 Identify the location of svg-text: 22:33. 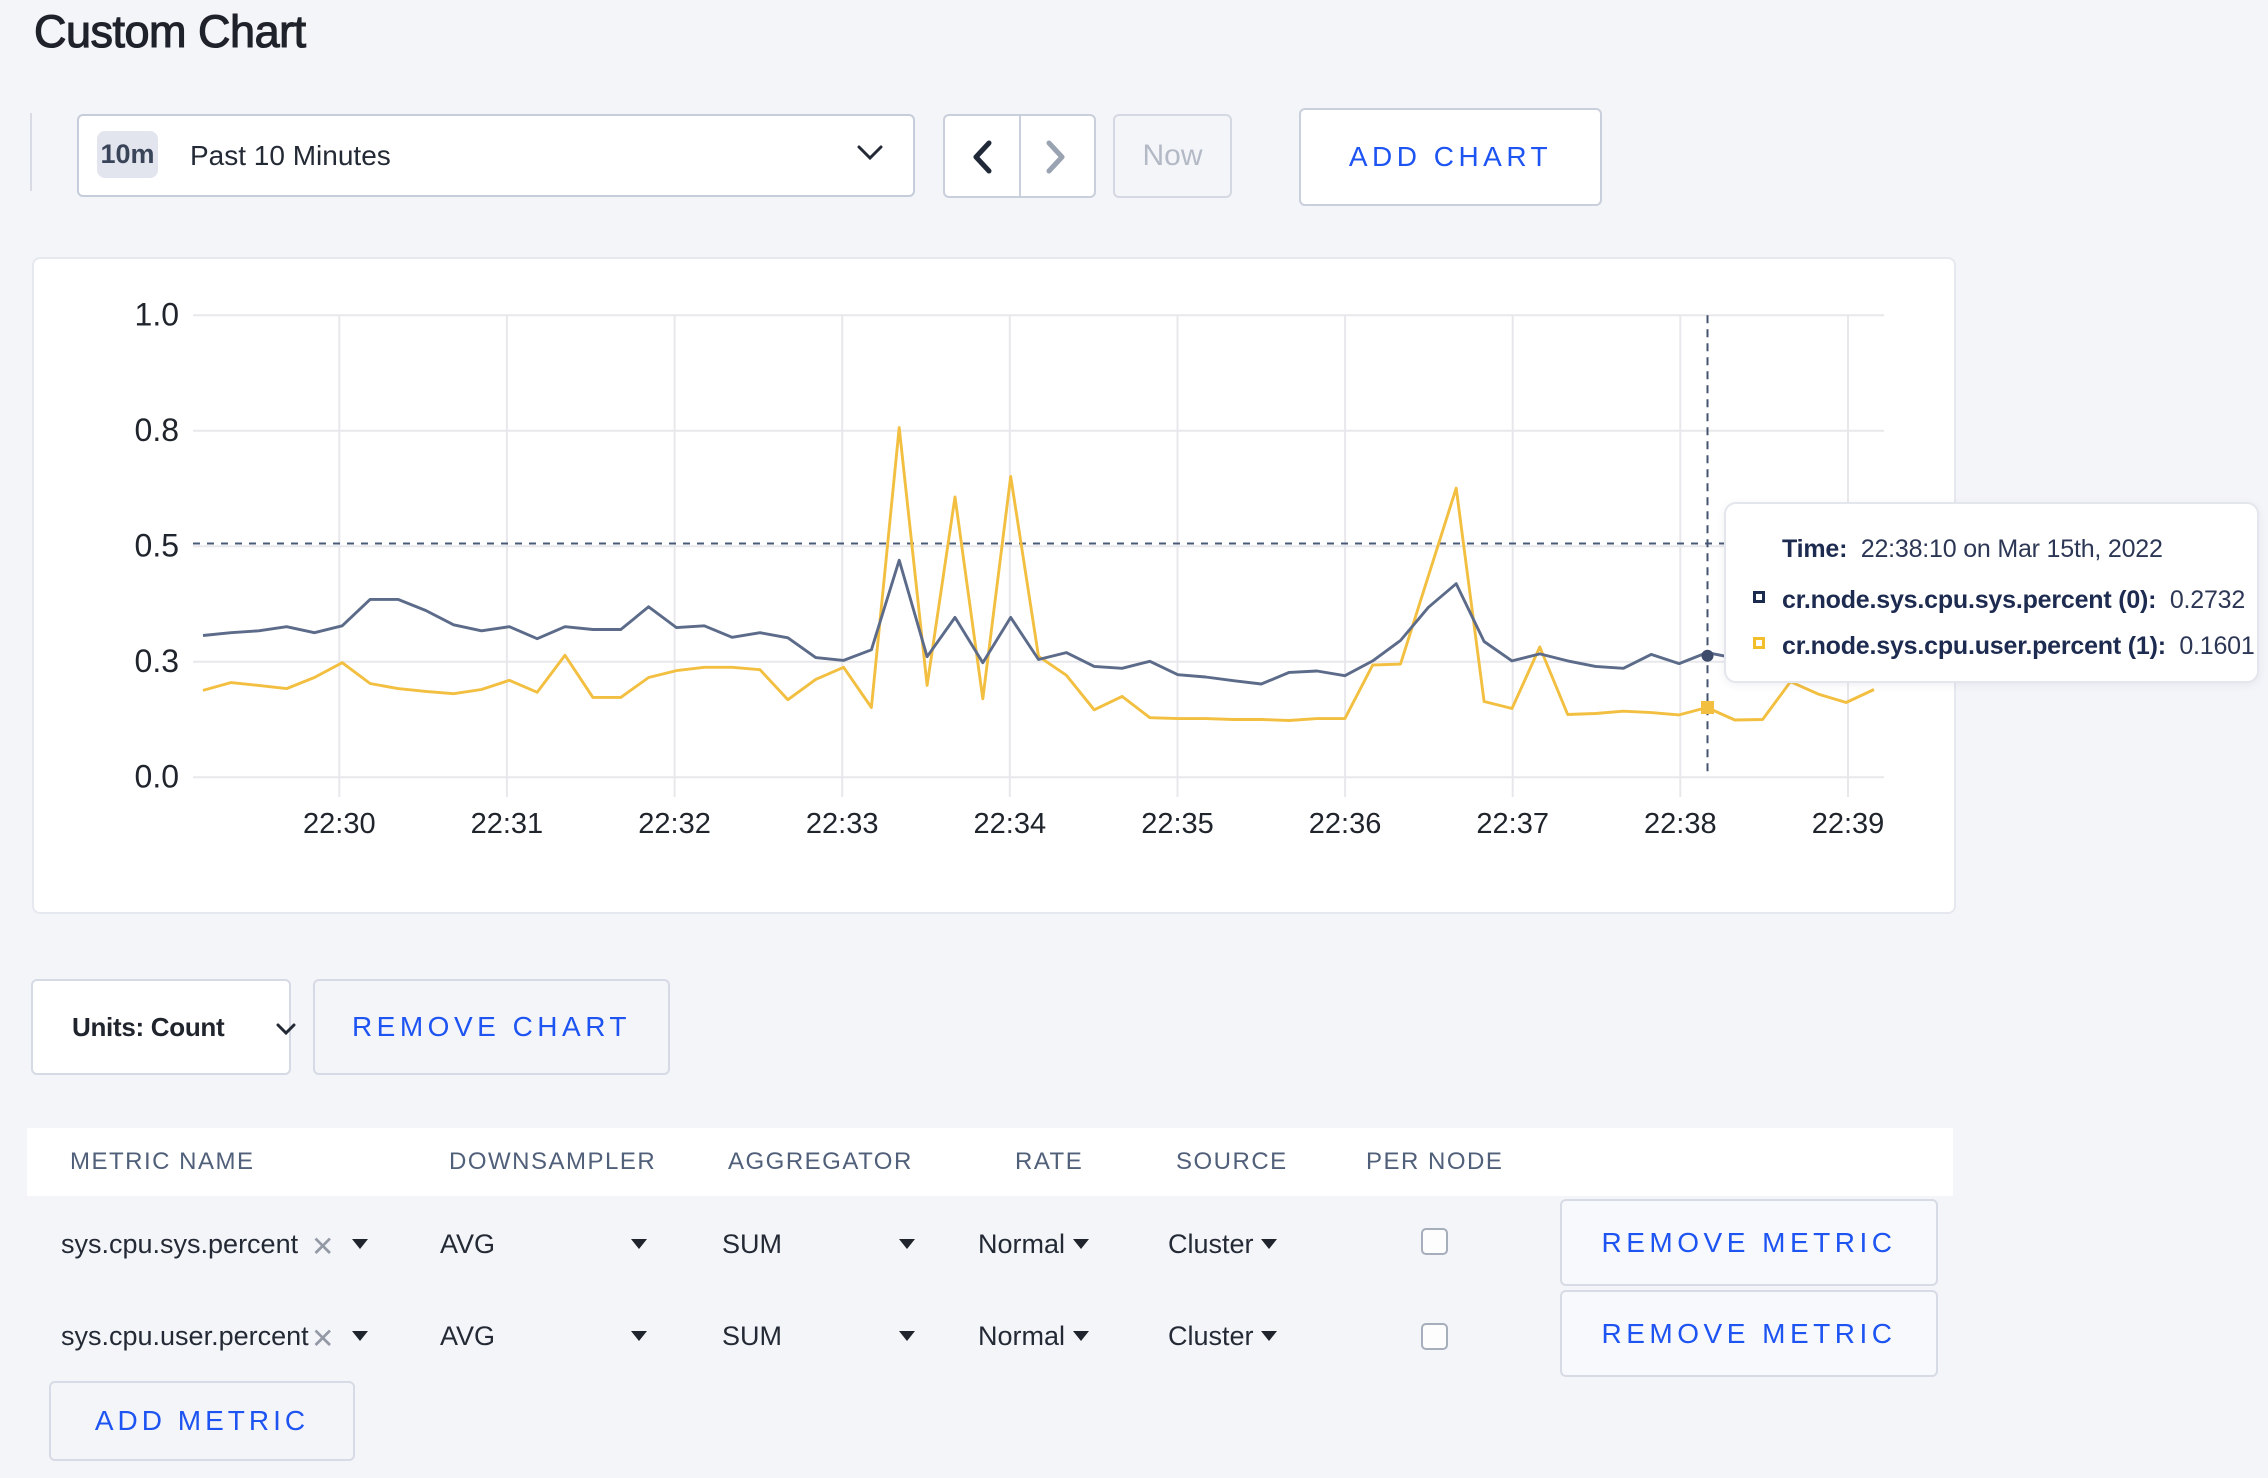
(842, 824).